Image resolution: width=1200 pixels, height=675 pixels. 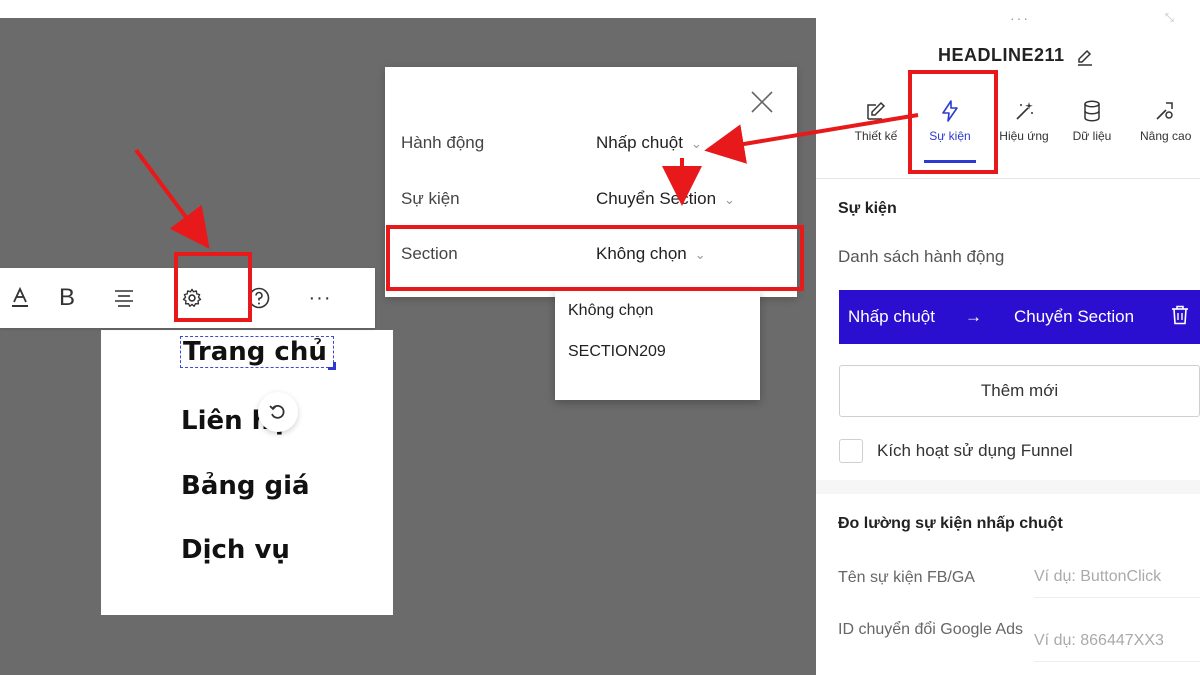 I want to click on event-select: Chuyển Section ⌄, so click(x=665, y=199).